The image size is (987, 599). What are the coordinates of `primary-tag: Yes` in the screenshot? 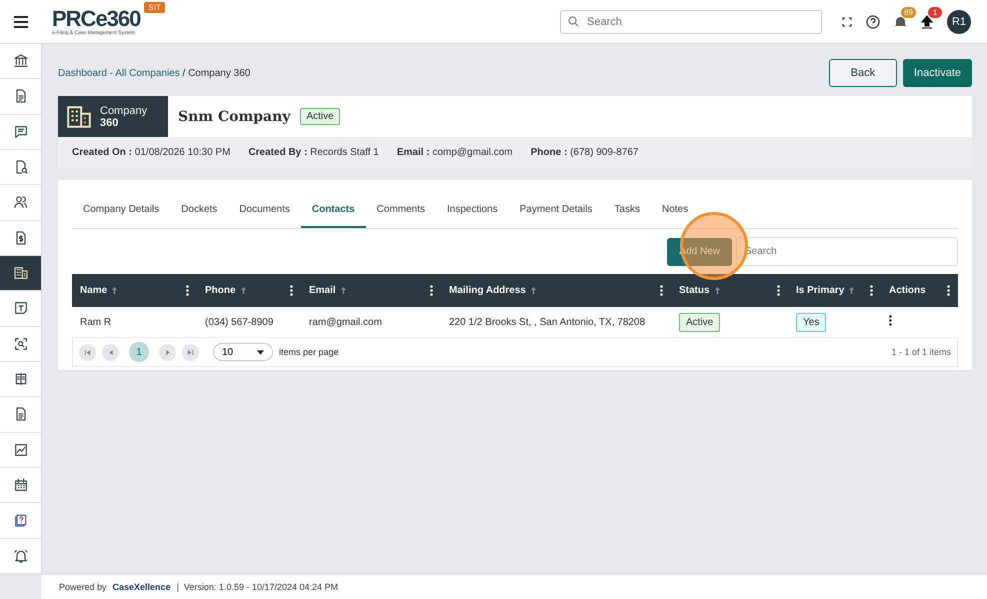 It's located at (811, 322).